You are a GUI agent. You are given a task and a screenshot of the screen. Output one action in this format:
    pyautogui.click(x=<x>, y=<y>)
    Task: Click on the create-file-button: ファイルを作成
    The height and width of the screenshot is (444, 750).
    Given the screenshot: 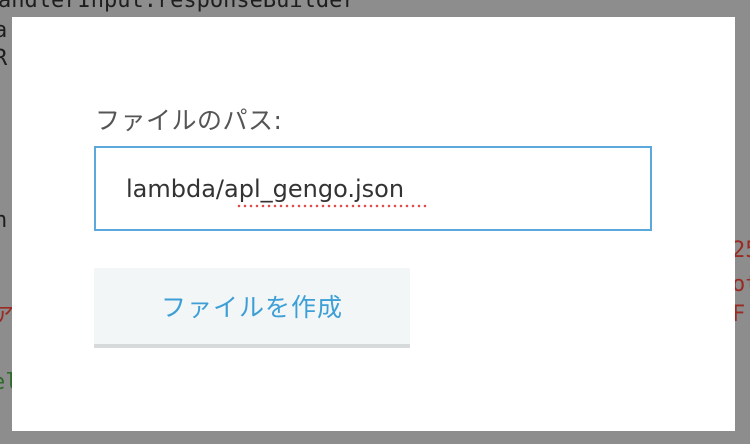 What is the action you would take?
    pyautogui.click(x=252, y=308)
    